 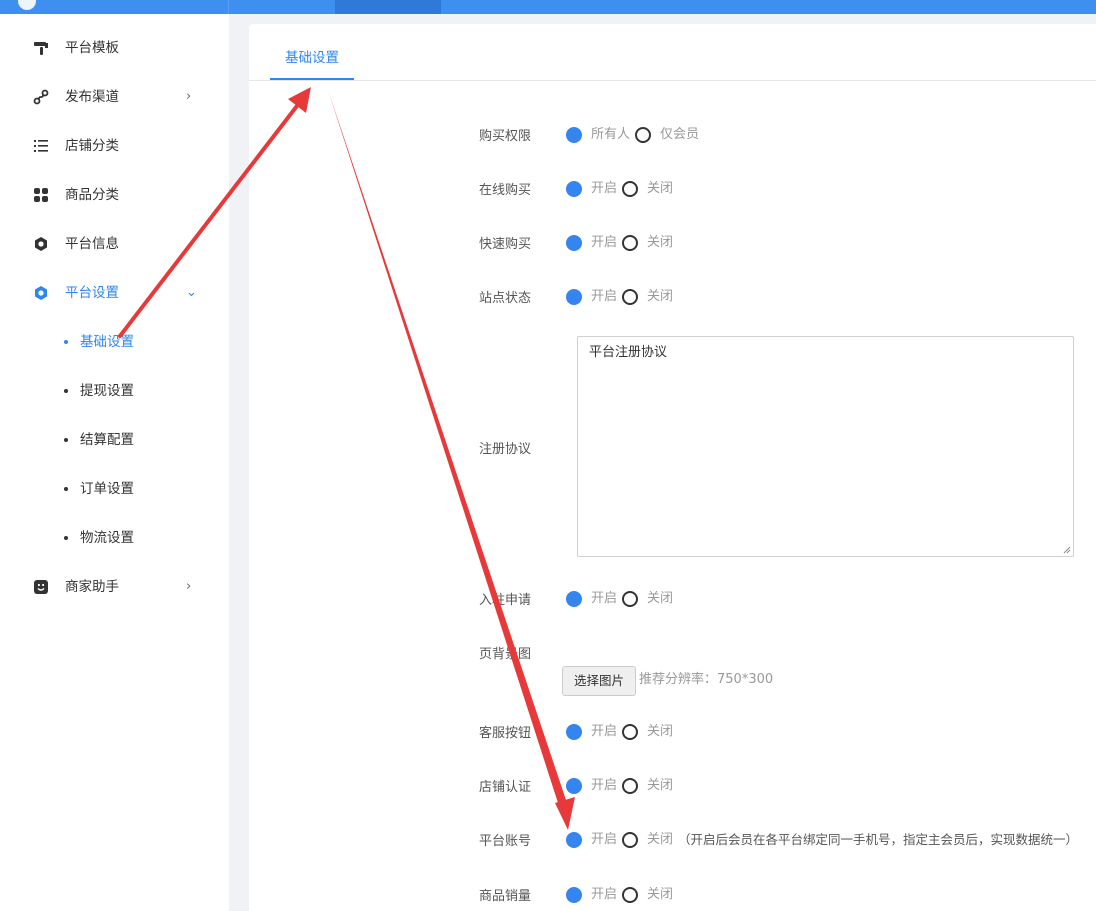 What do you see at coordinates (630, 895) in the screenshot?
I see `radio-sales-count-off` at bounding box center [630, 895].